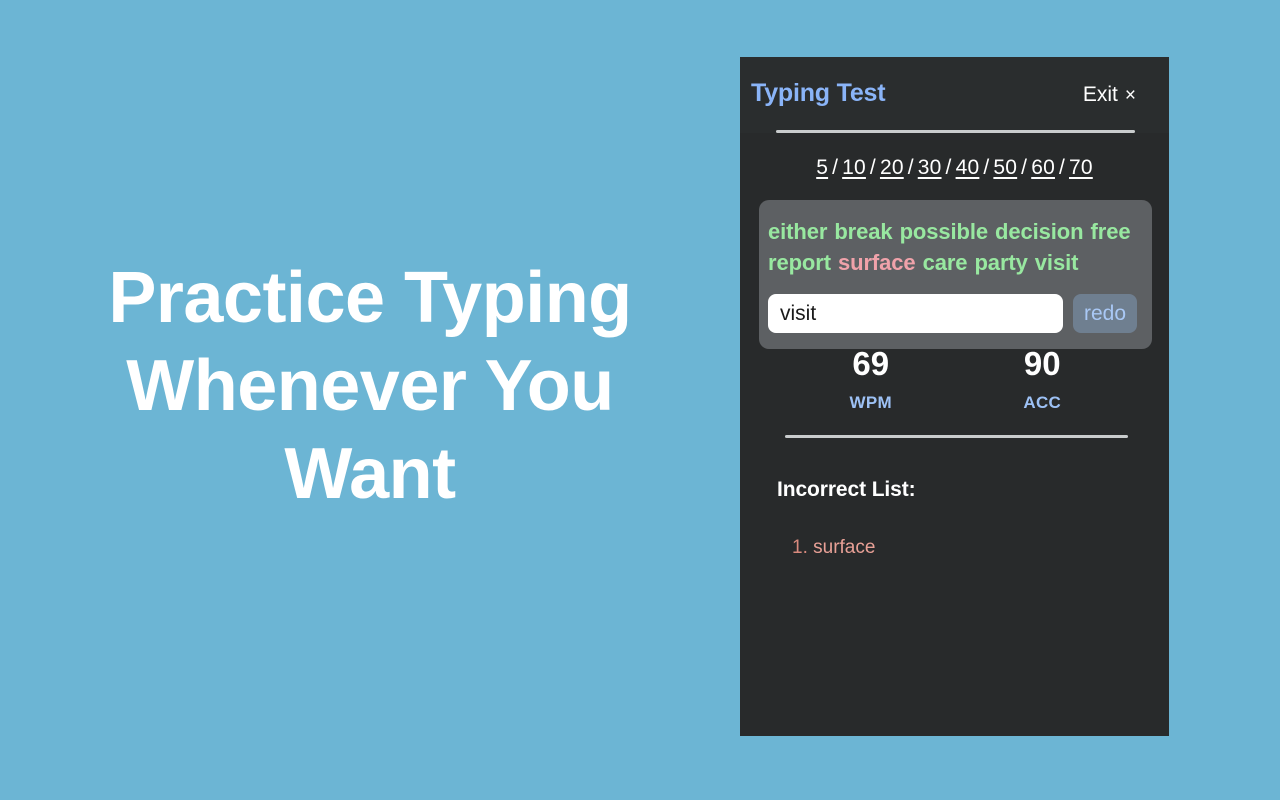 This screenshot has width=1280, height=800. What do you see at coordinates (954, 168) in the screenshot?
I see `duration-selector: 5/10/20/30/40/50/60/70` at bounding box center [954, 168].